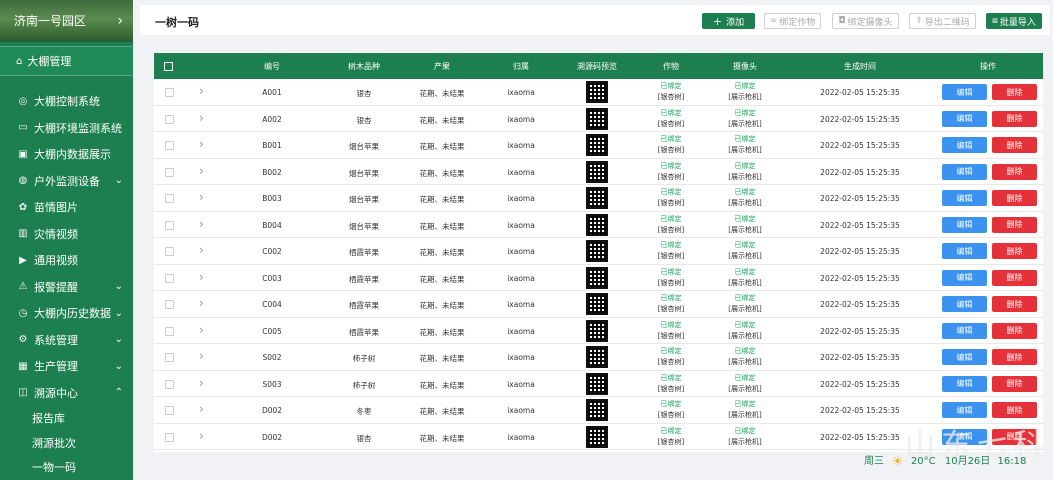  I want to click on sidebar-subitem-1: 溯源批次, so click(66, 443).